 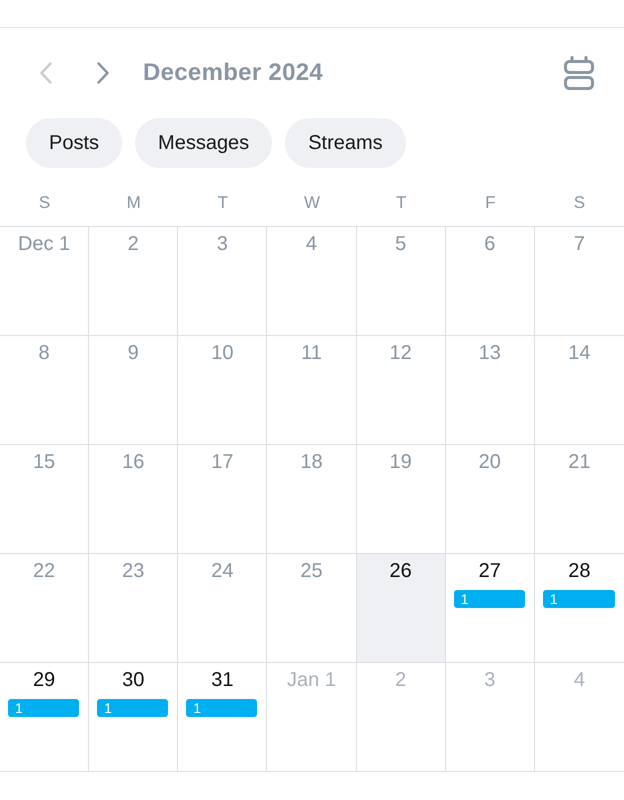 I want to click on day-cell: 24, so click(x=223, y=608).